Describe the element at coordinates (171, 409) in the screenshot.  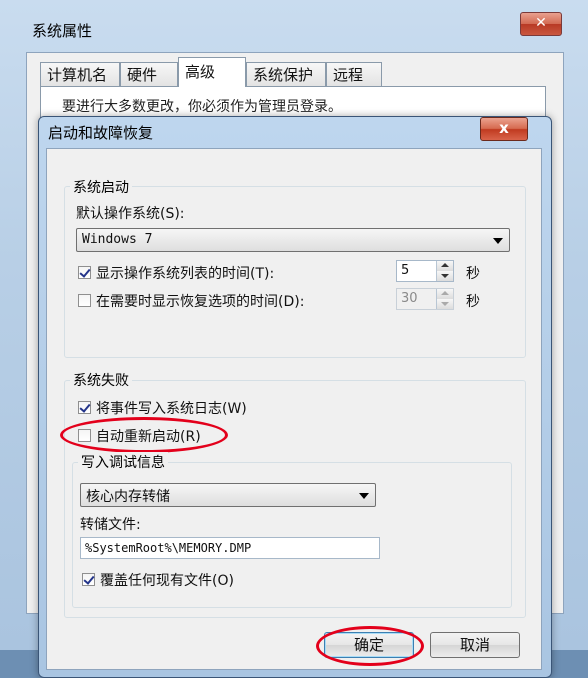
I see `write-log-label: 将事件写入系统日志(W)` at that location.